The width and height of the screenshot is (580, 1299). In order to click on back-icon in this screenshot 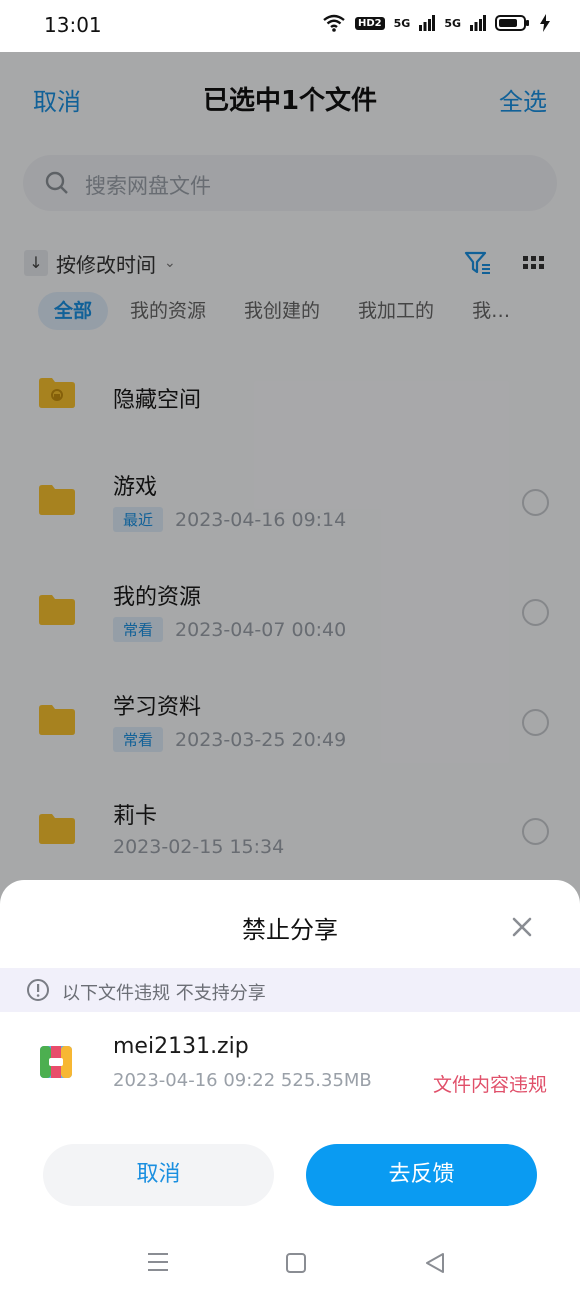, I will do `click(435, 1263)`.